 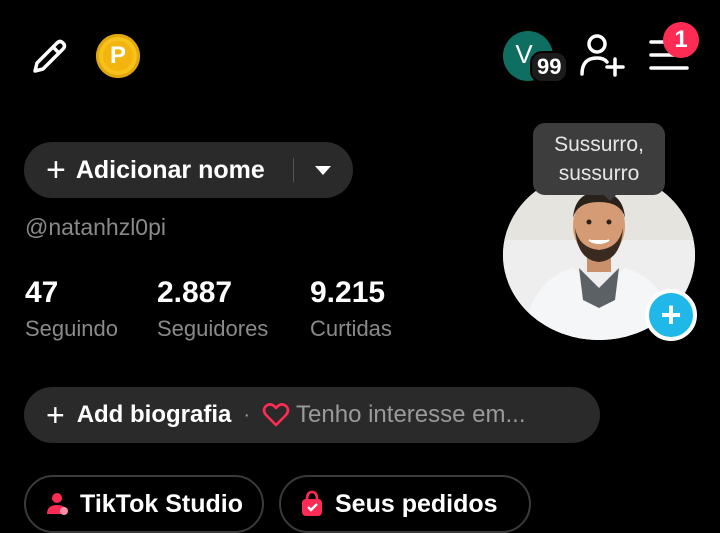 I want to click on stat-label: Seguidores, so click(x=213, y=328).